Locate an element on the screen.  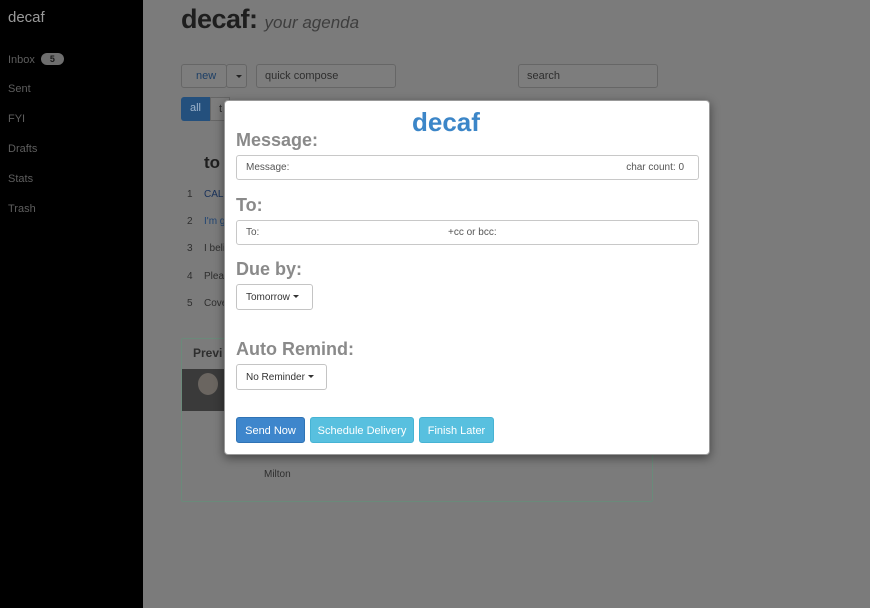
row-subject: CAL is located at coordinates (214, 194).